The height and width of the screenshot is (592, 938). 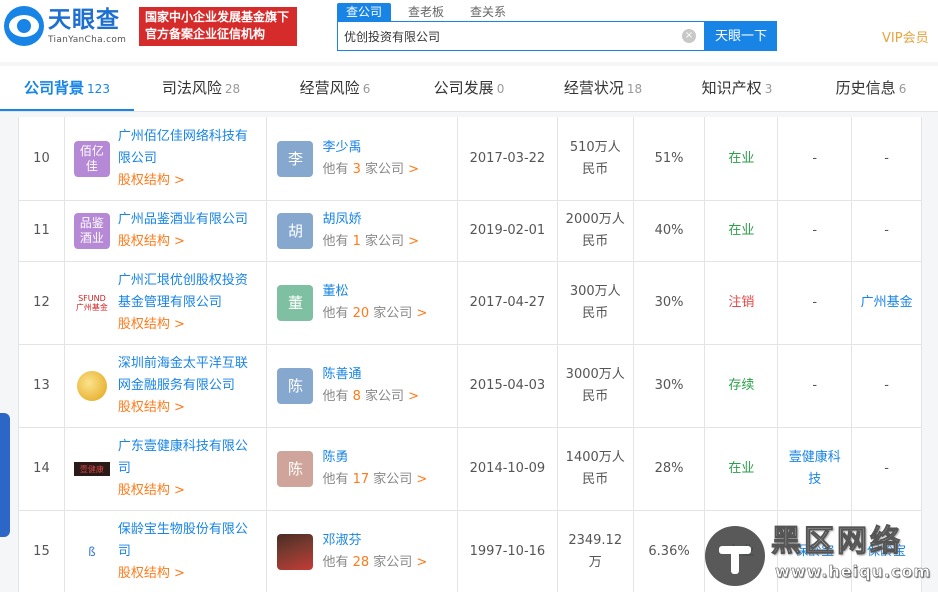 I want to click on company-name: 保龄宝生物股份有限公, so click(x=183, y=530).